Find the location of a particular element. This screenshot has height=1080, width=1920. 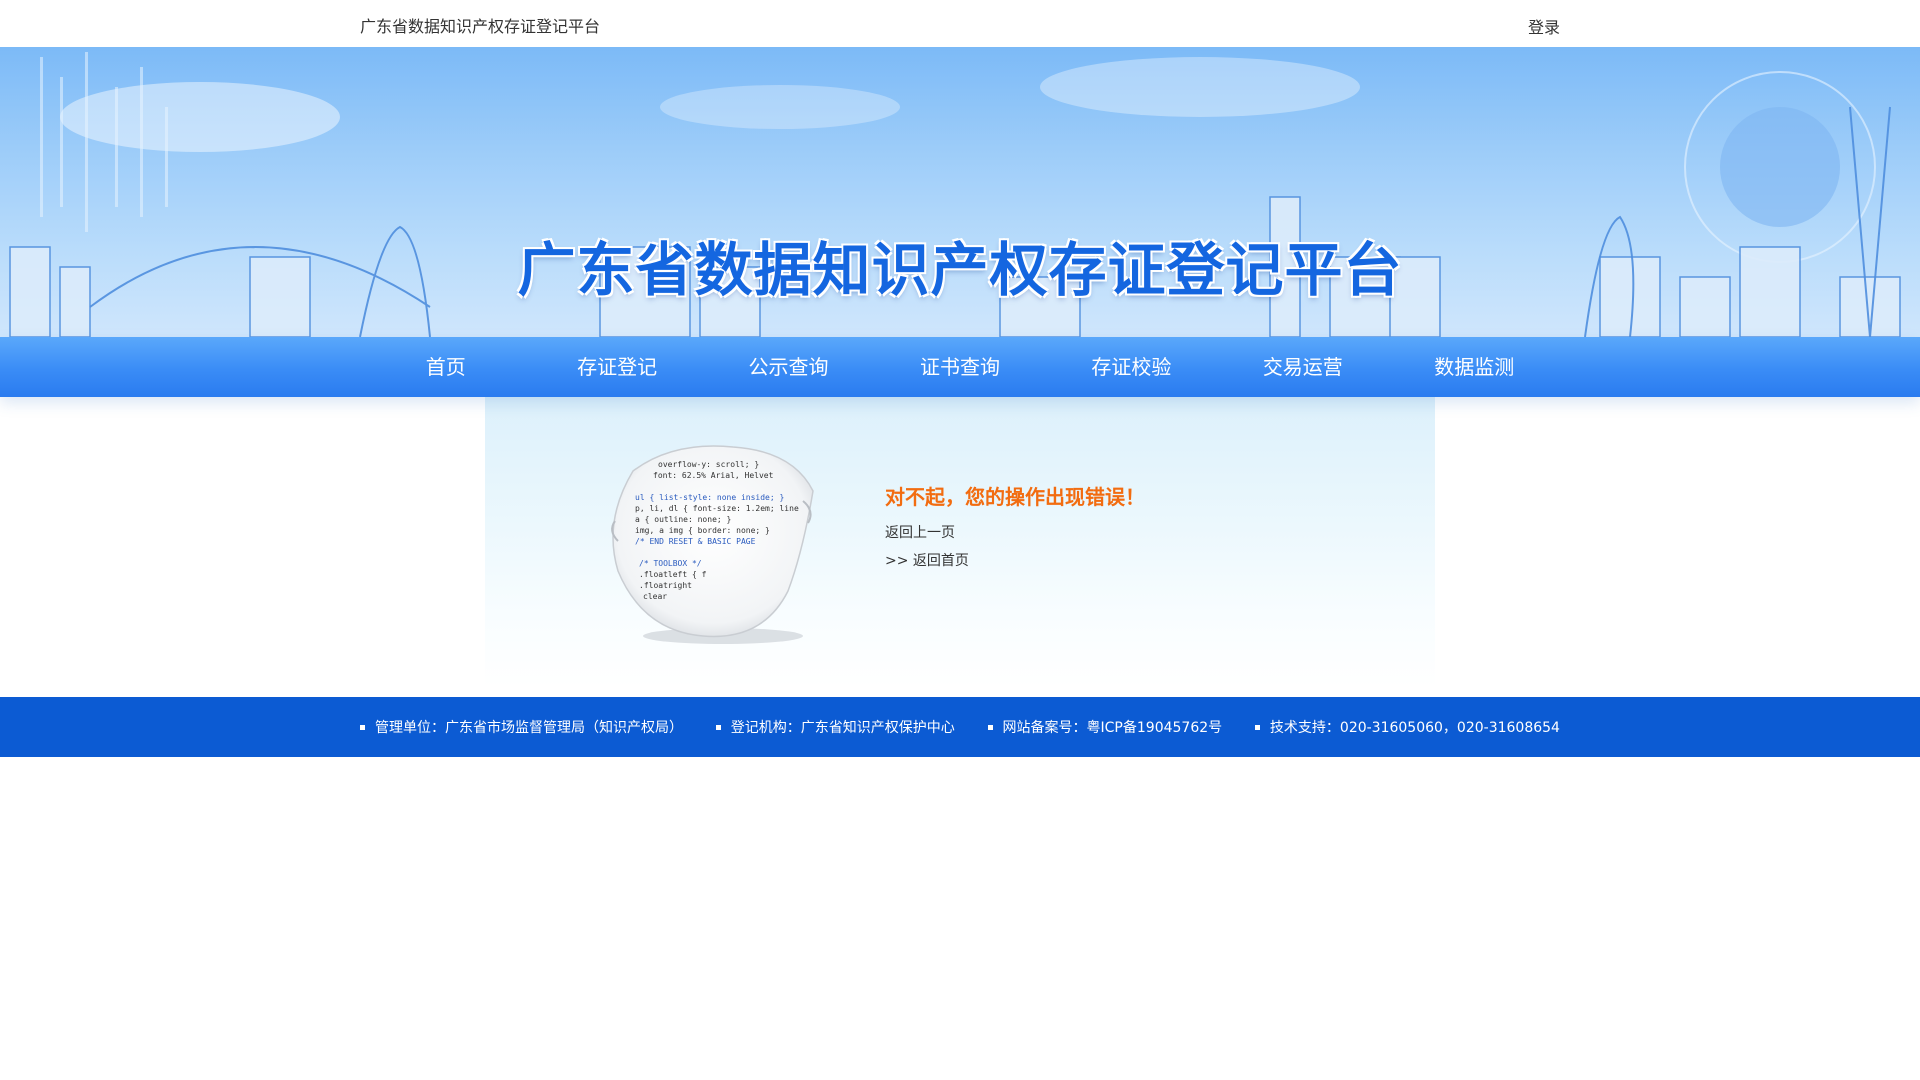

main-nav: 首页 存证登记 公示查询 证书查询 存证校验 交易运营 数据监测 is located at coordinates (960, 367).